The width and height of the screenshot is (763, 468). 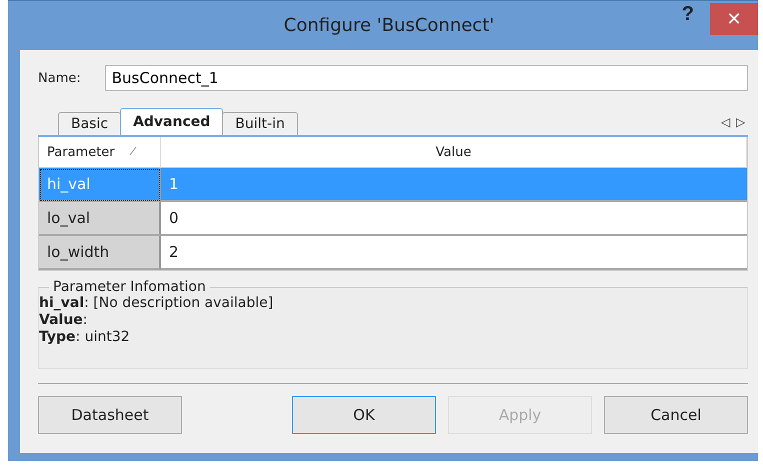 I want to click on close-button: ✕, so click(x=734, y=19).